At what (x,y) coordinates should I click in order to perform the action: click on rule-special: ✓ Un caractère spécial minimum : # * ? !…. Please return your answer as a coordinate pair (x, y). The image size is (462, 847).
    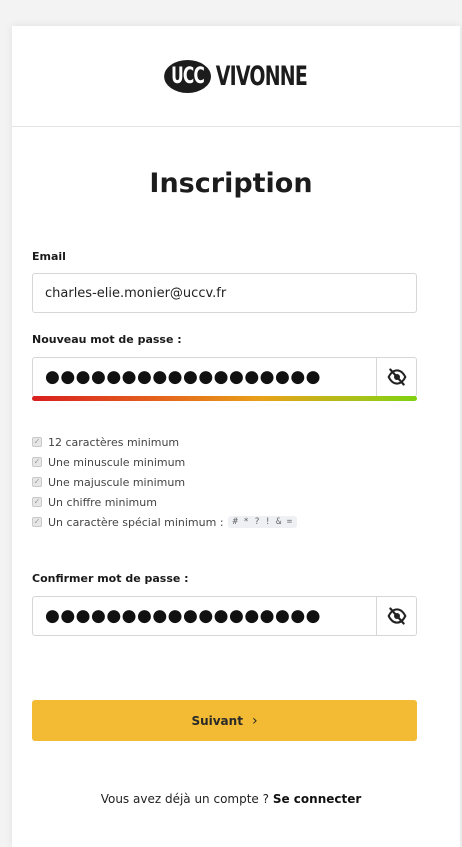
    Looking at the image, I should click on (165, 522).